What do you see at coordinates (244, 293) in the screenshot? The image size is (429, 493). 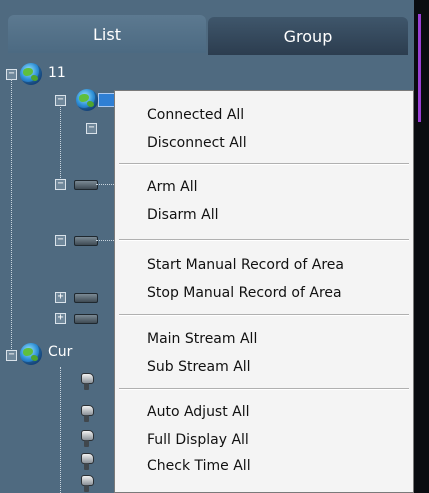 I see `menu-item-stop-manual-record: Stop Manual Record of Area` at bounding box center [244, 293].